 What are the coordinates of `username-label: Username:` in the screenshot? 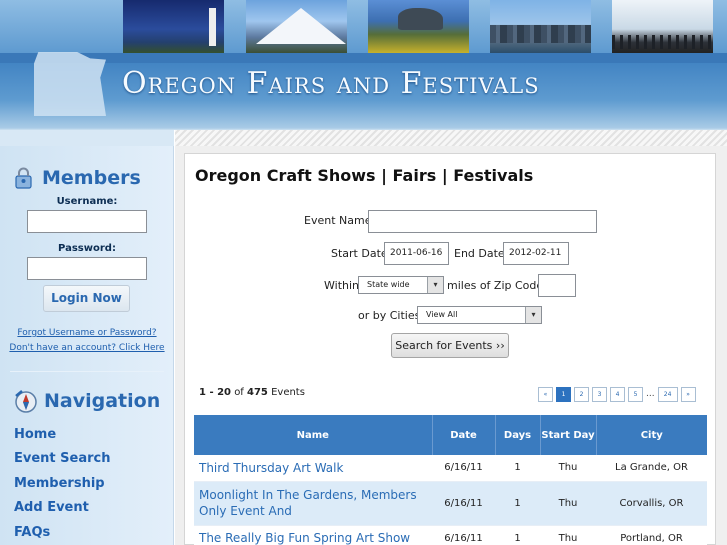 It's located at (87, 201).